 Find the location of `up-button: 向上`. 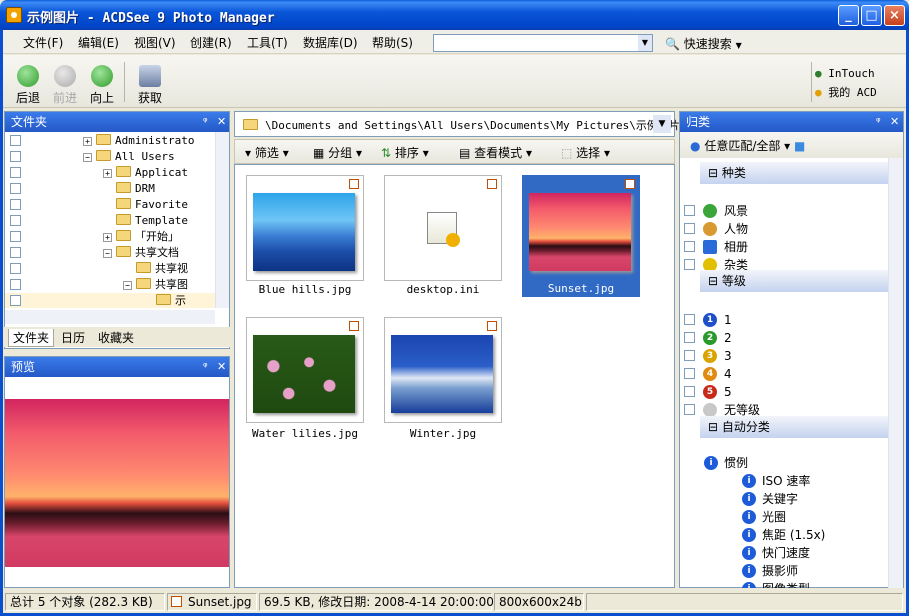

up-button: 向上 is located at coordinates (102, 81).